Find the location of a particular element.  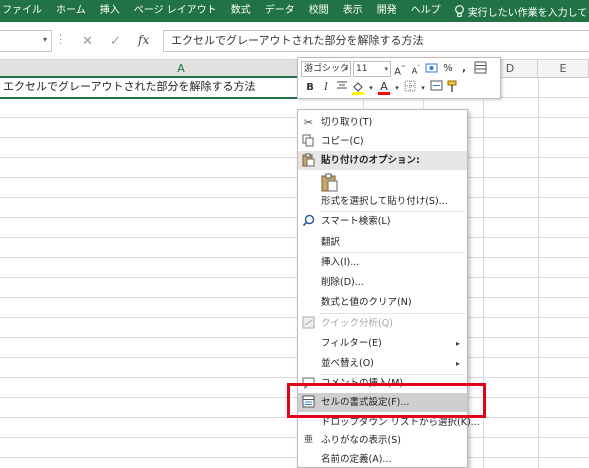

scissors-icon: ✂ is located at coordinates (308, 122).